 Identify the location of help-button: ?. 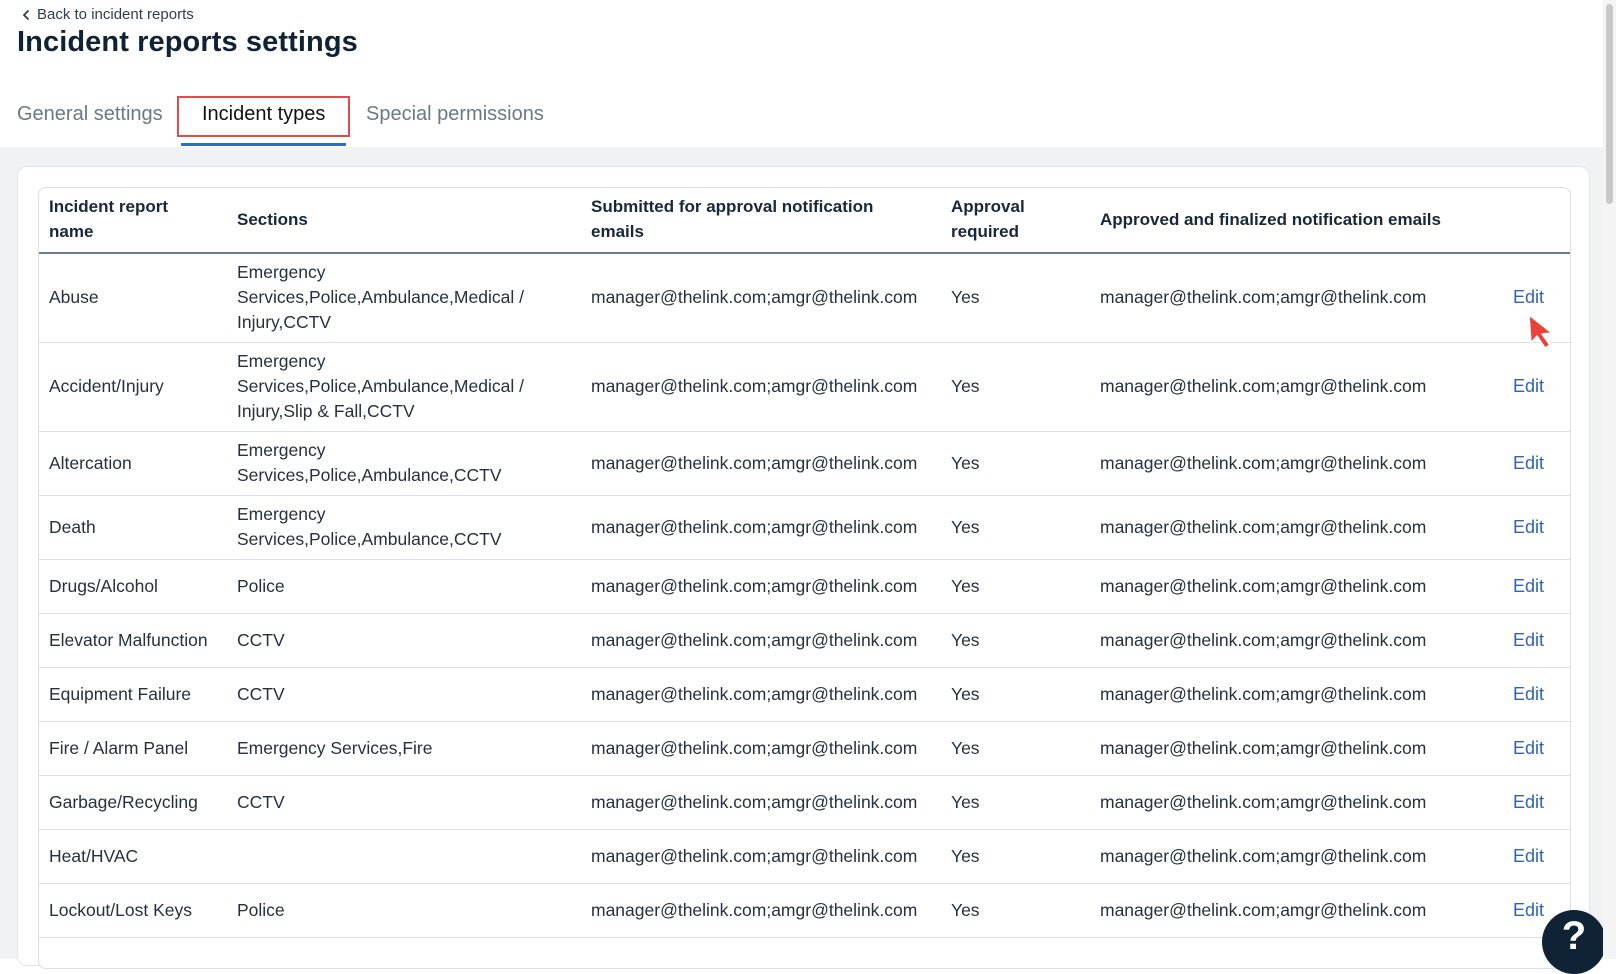
(1574, 942).